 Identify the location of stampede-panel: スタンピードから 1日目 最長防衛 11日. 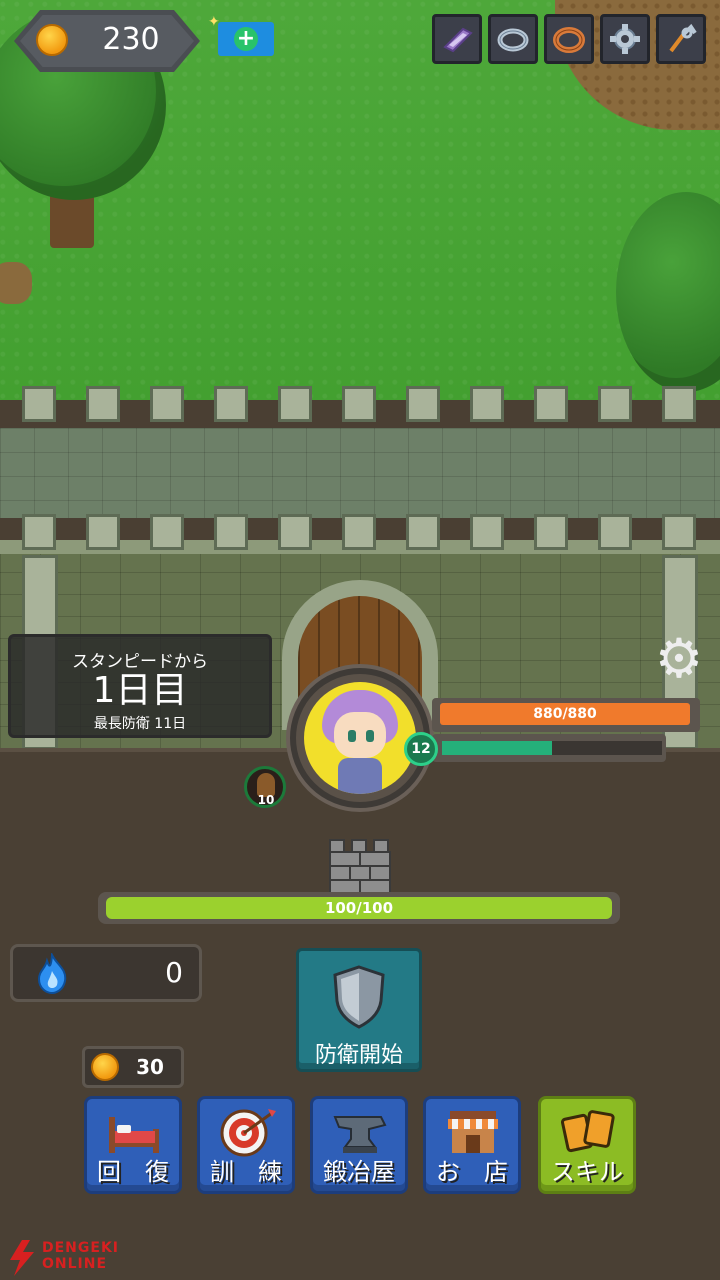
(140, 686).